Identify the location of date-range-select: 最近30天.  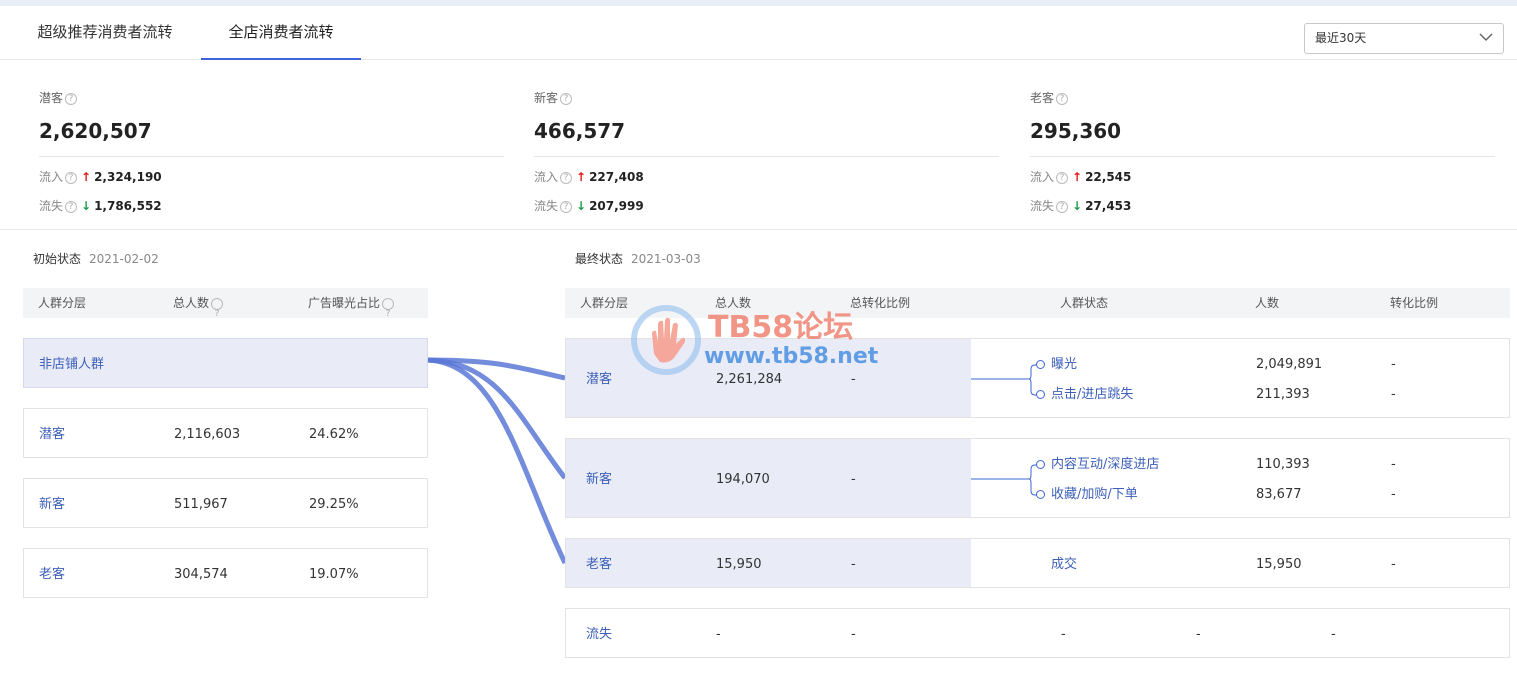
(1404, 38).